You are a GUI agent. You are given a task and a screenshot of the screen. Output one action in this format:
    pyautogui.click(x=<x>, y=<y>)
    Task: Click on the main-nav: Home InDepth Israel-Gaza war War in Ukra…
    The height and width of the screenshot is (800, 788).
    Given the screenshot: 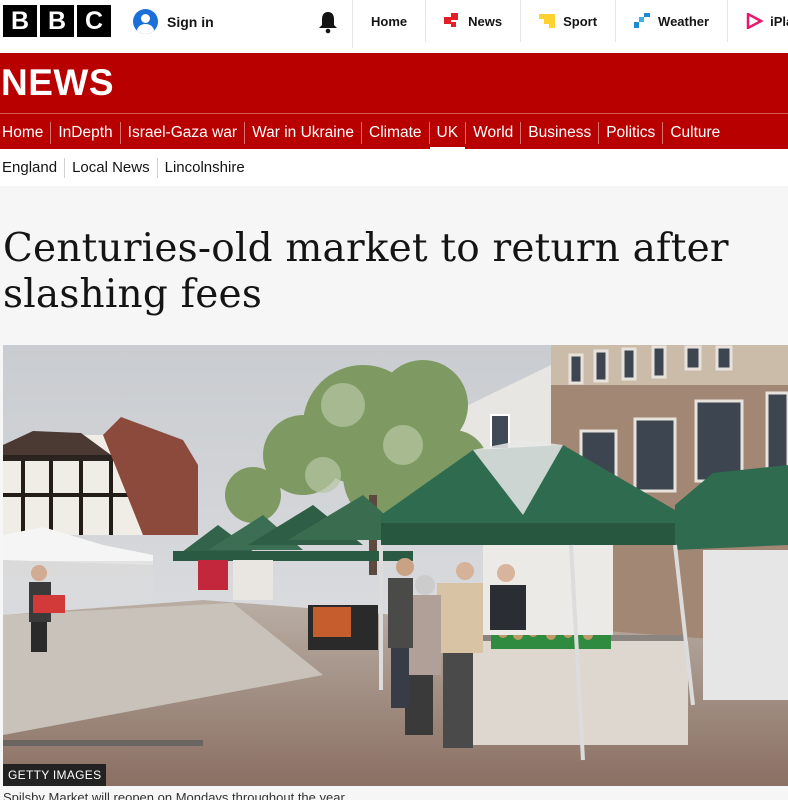 What is the action you would take?
    pyautogui.click(x=363, y=134)
    